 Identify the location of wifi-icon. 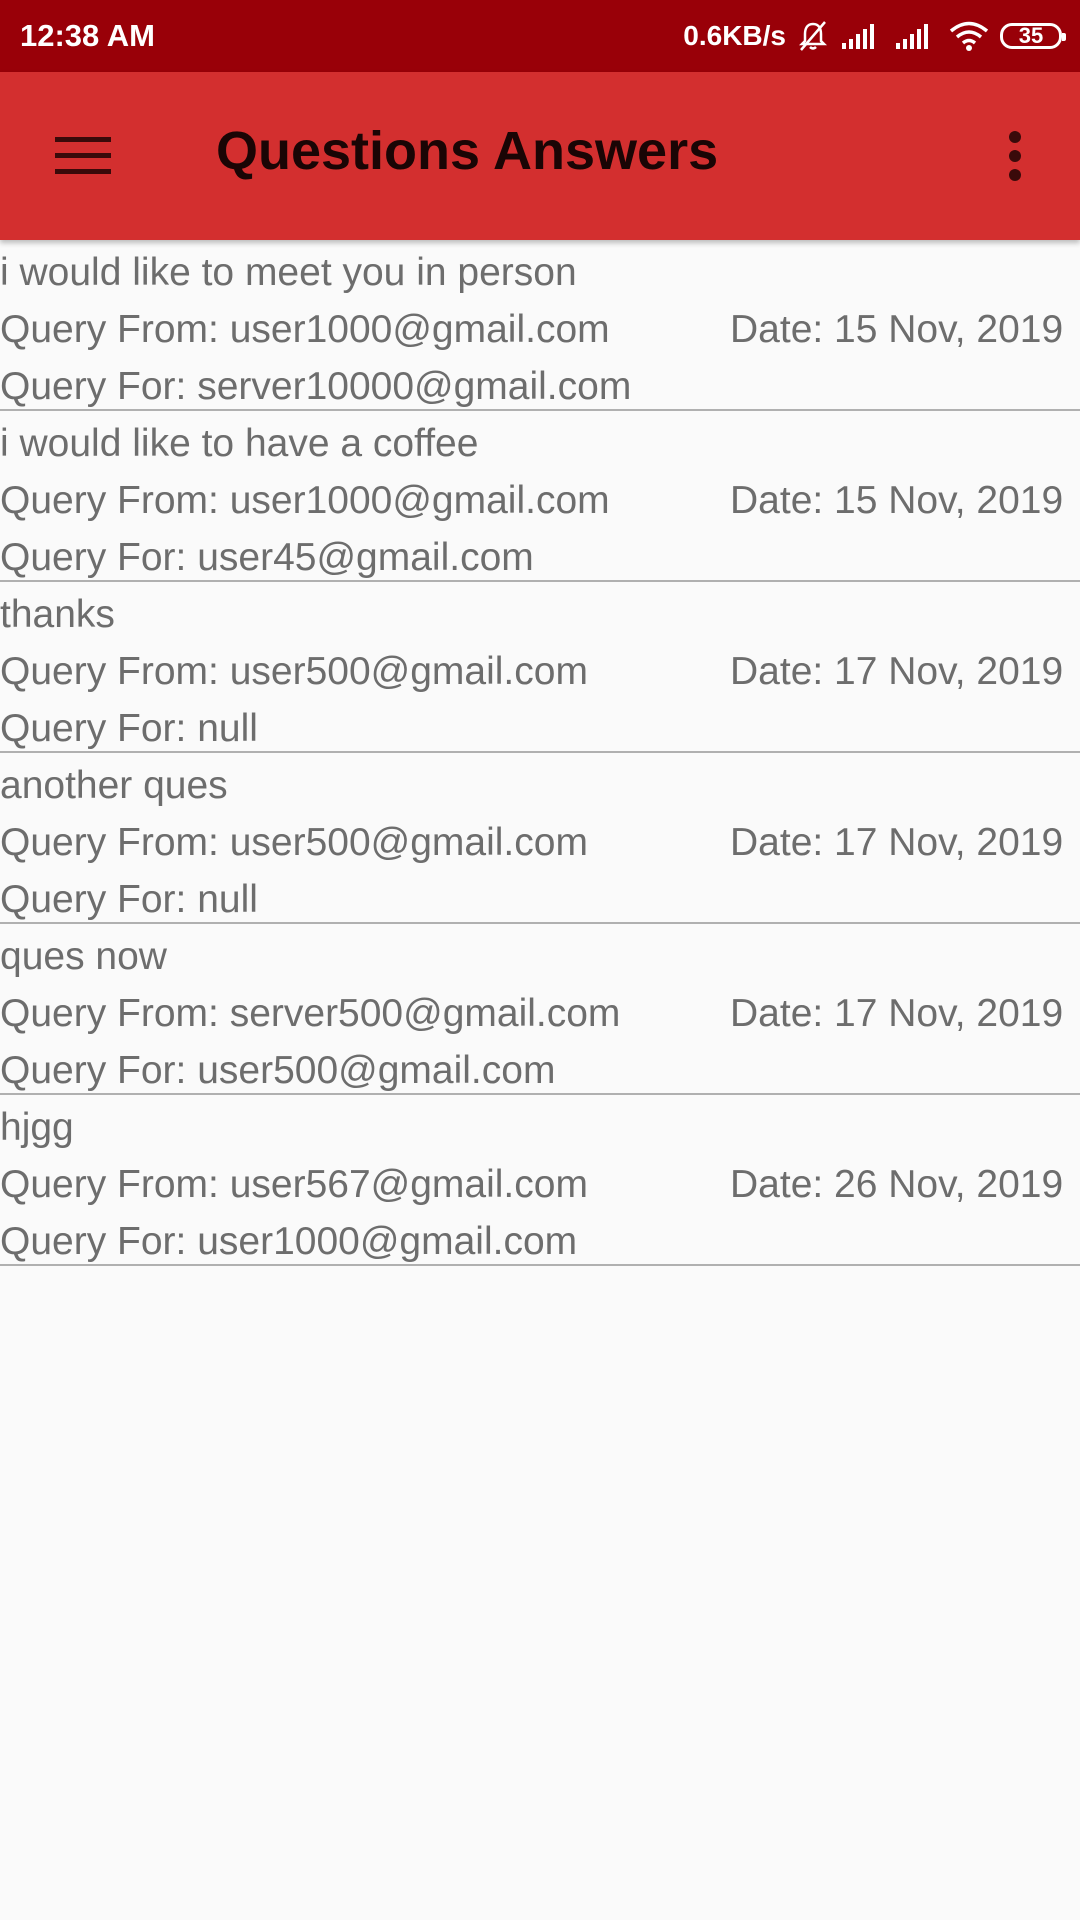
(969, 36).